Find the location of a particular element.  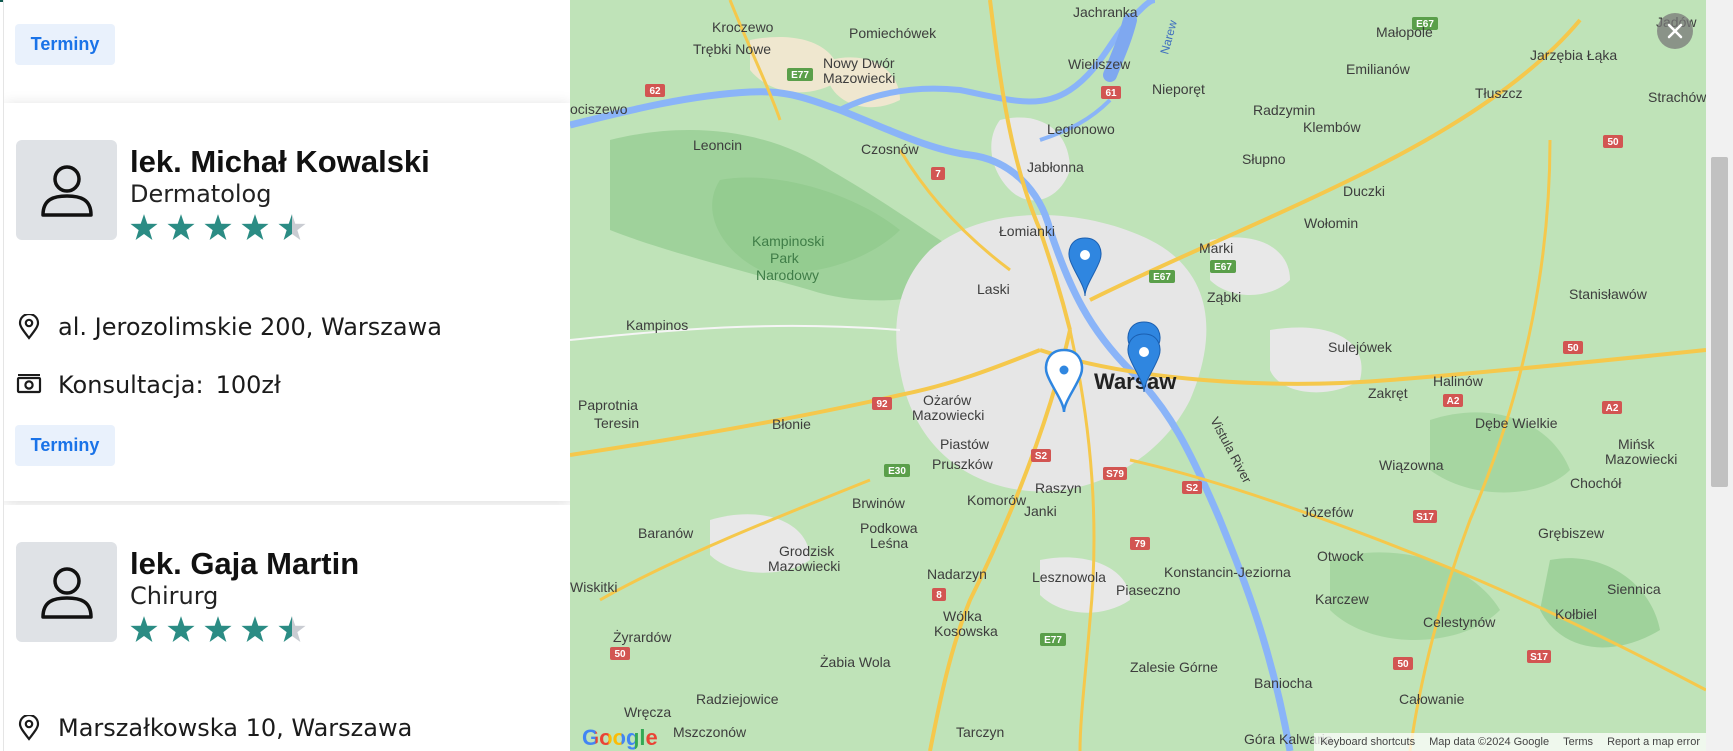

place-label: Nadarzyn is located at coordinates (957, 574).